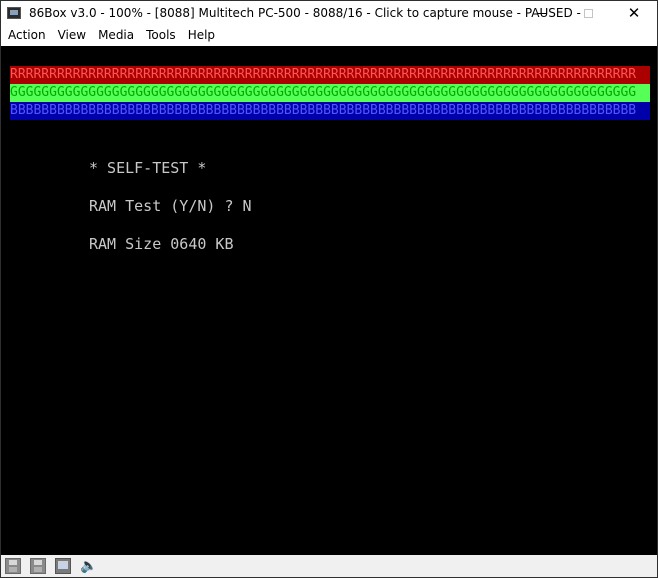 Image resolution: width=658 pixels, height=578 pixels. I want to click on floppy-drive-1-icon, so click(13, 566).